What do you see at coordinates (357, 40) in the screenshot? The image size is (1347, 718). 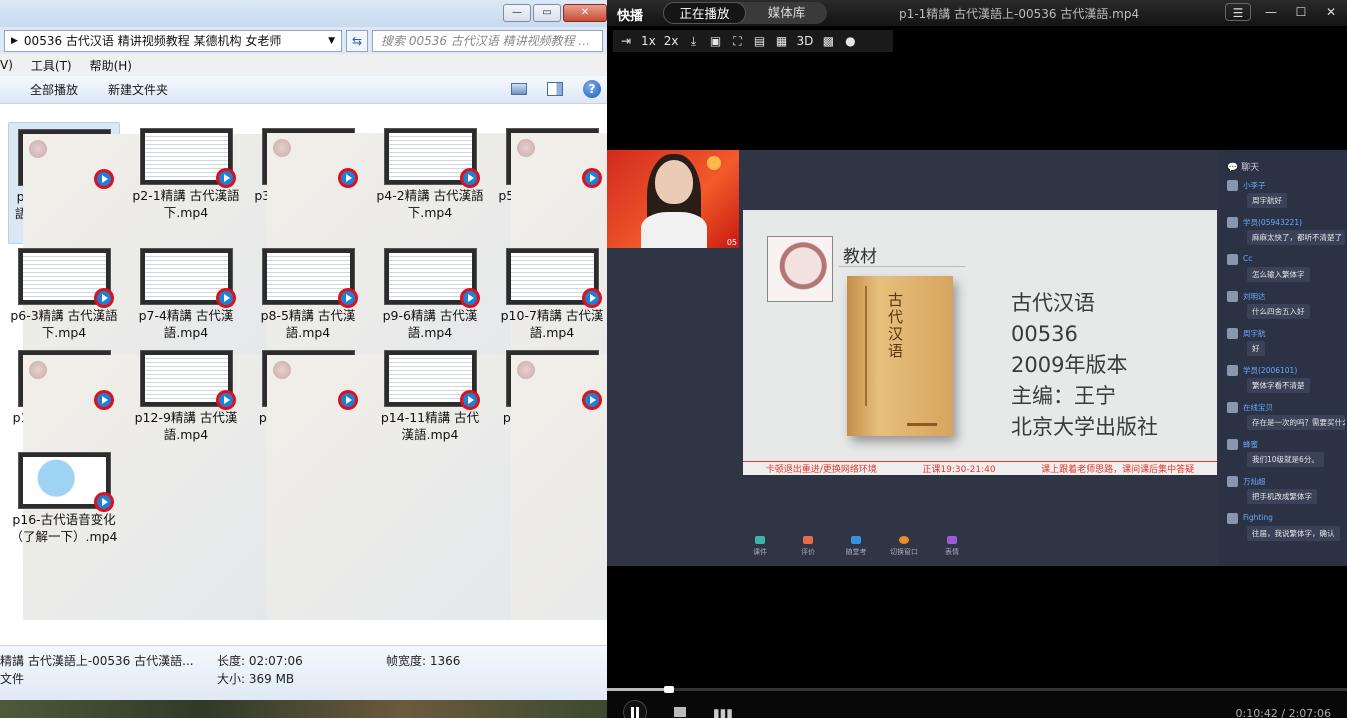 I see `refresh-button: ⇆` at bounding box center [357, 40].